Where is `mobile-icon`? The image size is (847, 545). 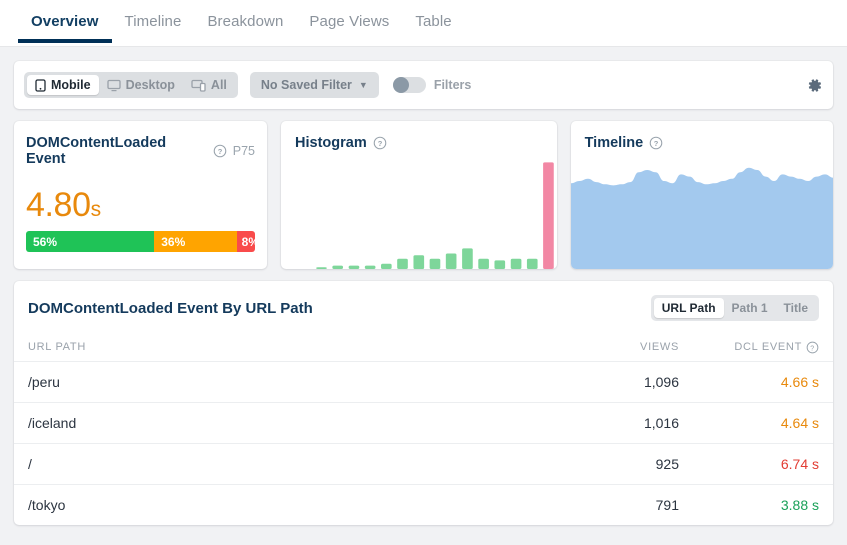 mobile-icon is located at coordinates (40, 85).